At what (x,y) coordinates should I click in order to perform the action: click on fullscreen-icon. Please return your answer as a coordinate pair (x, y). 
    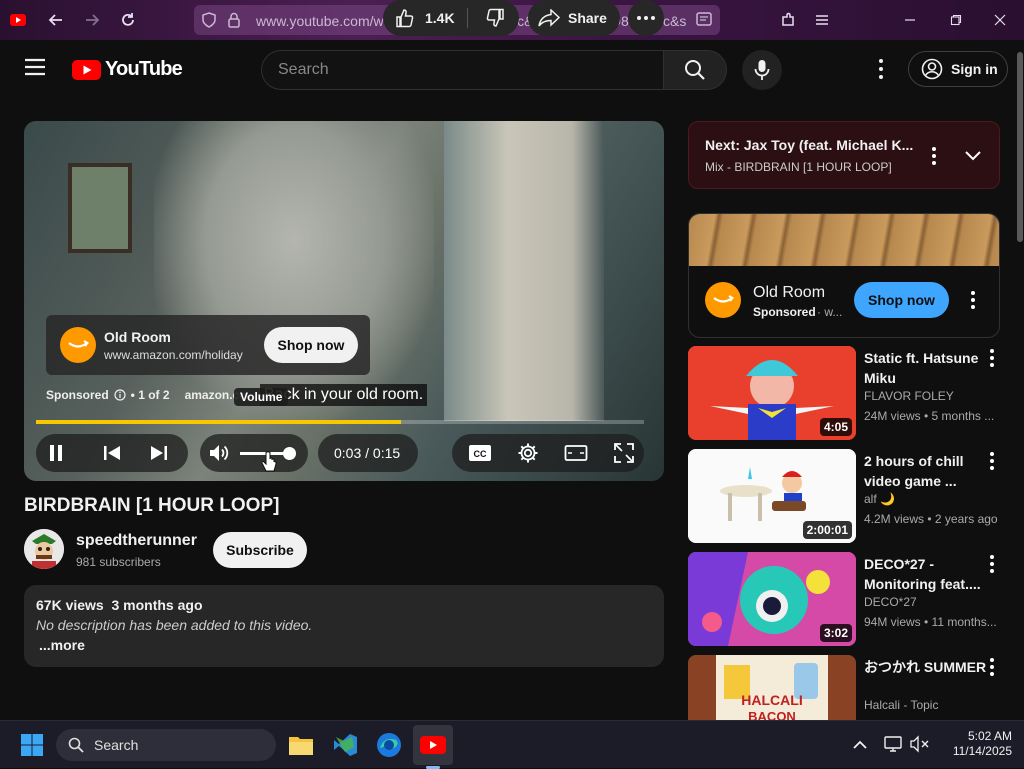
    Looking at the image, I should click on (624, 453).